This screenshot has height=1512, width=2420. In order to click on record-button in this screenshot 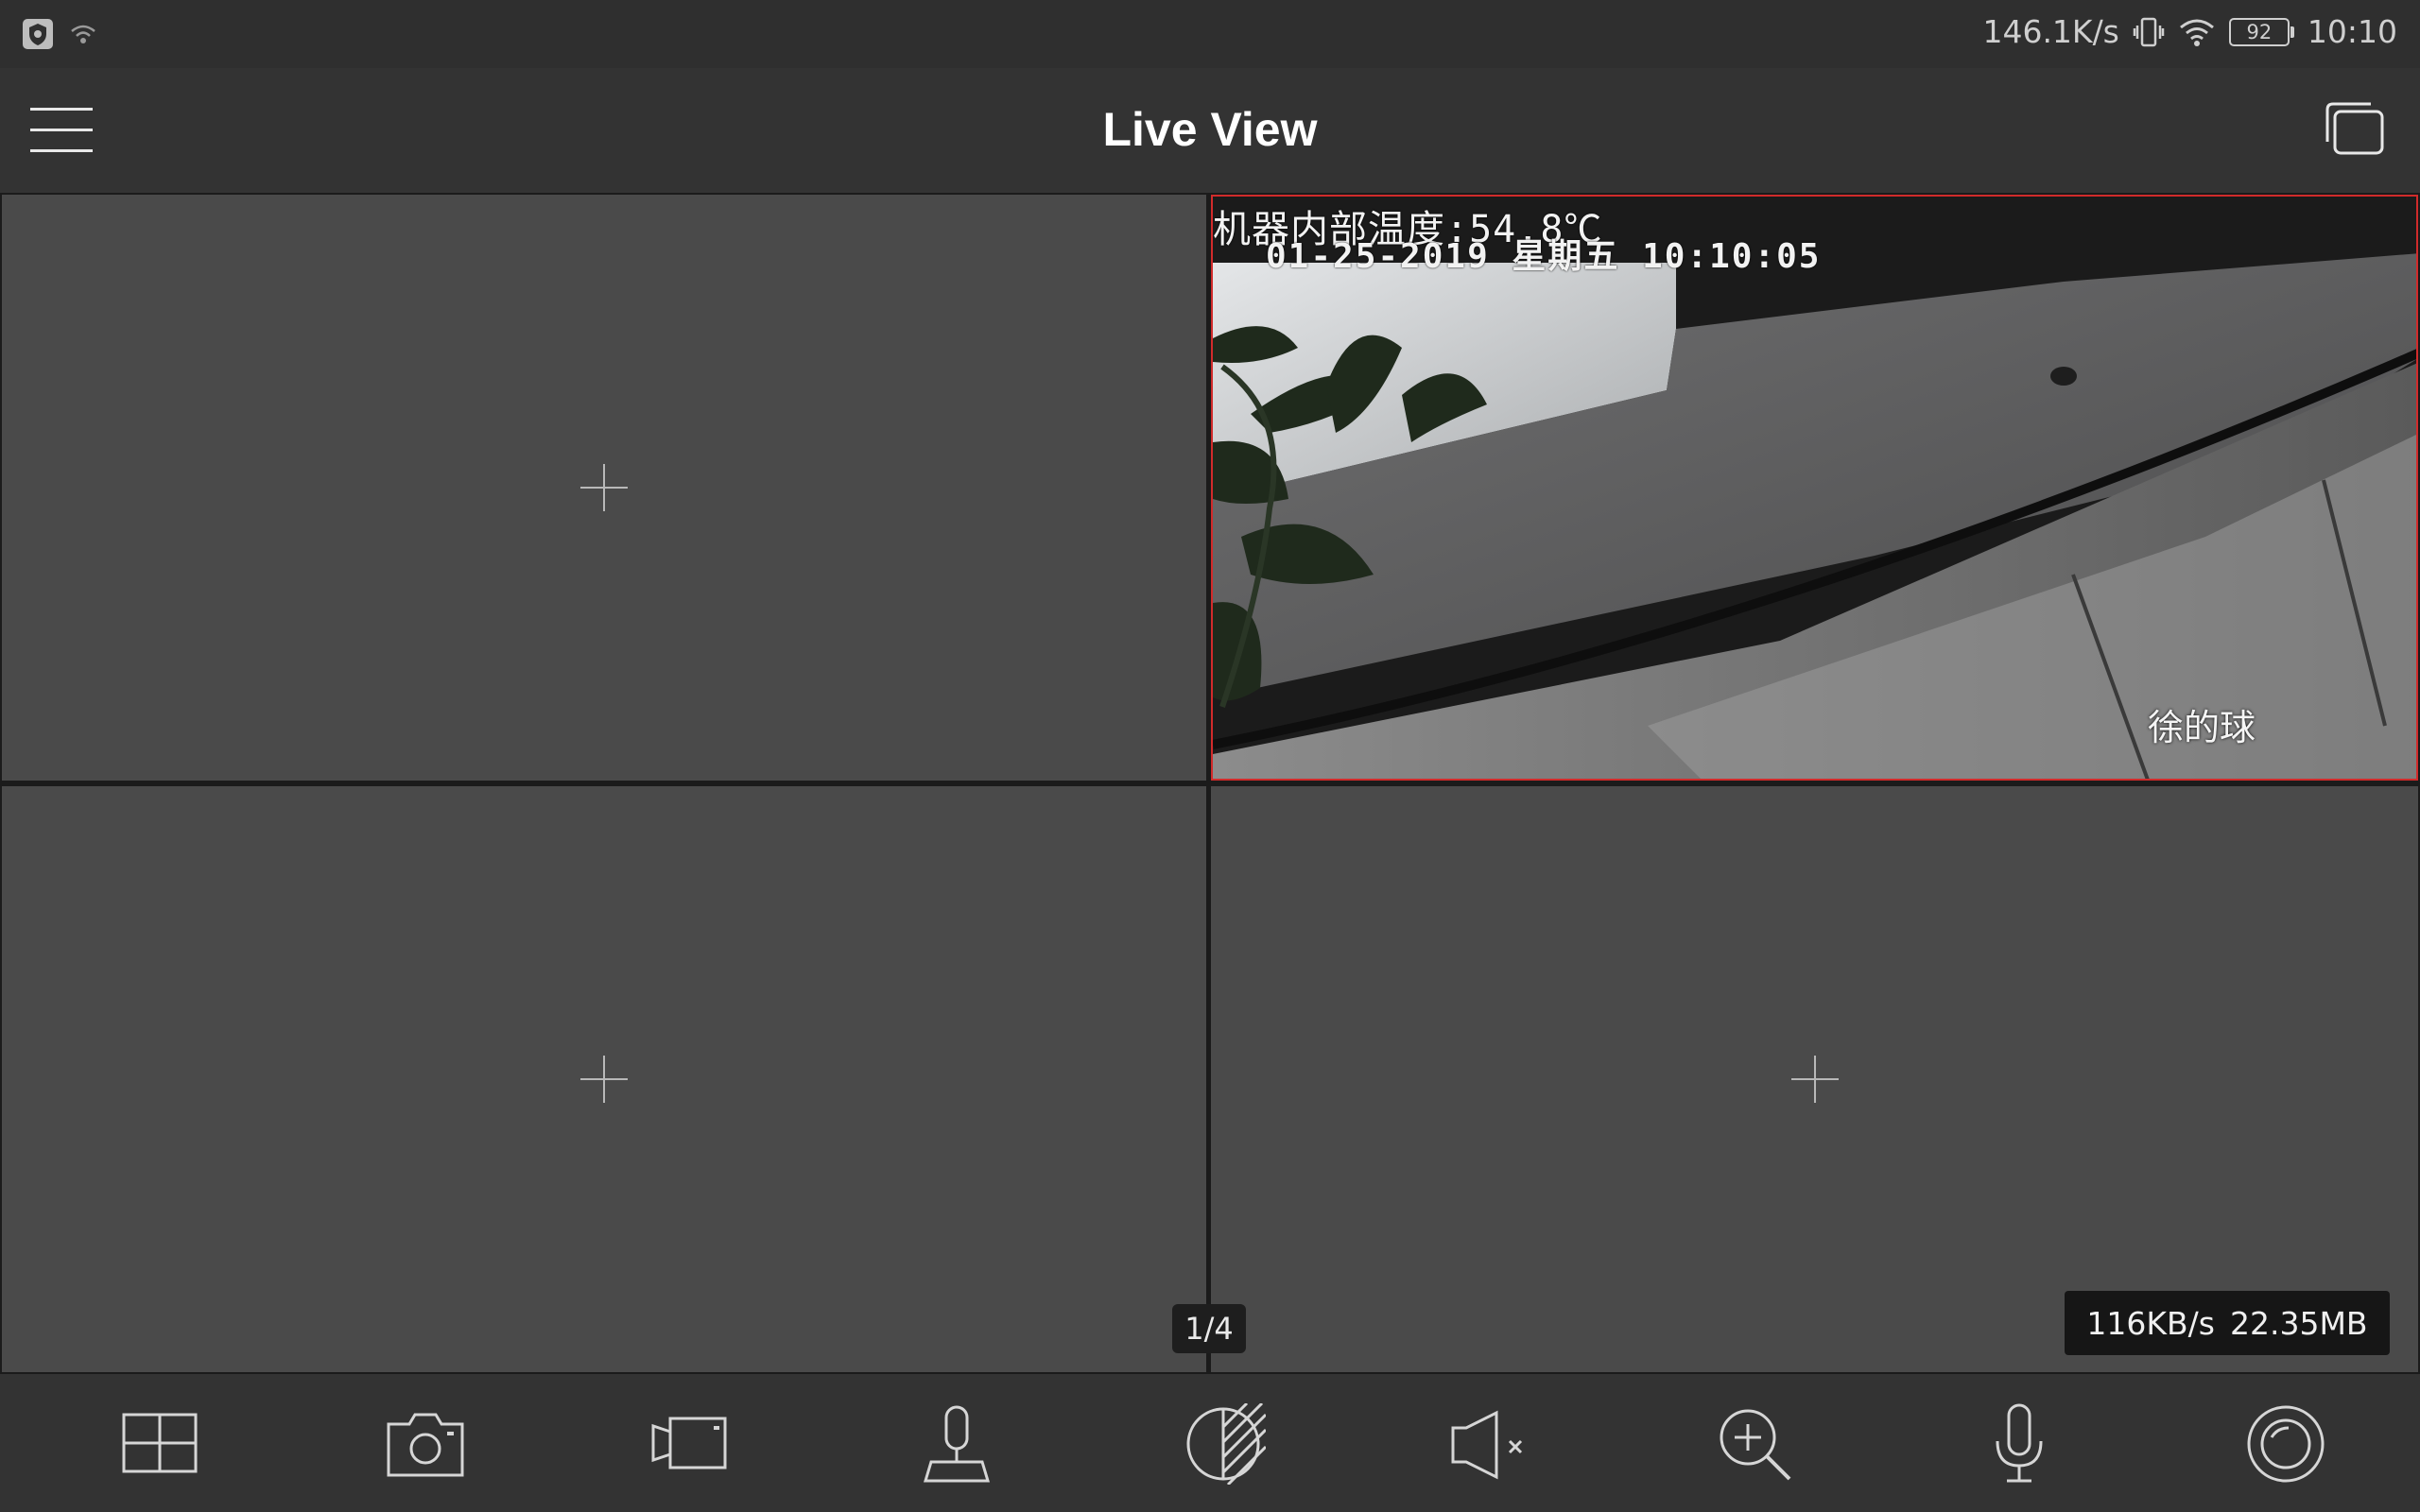, I will do `click(690, 1444)`.